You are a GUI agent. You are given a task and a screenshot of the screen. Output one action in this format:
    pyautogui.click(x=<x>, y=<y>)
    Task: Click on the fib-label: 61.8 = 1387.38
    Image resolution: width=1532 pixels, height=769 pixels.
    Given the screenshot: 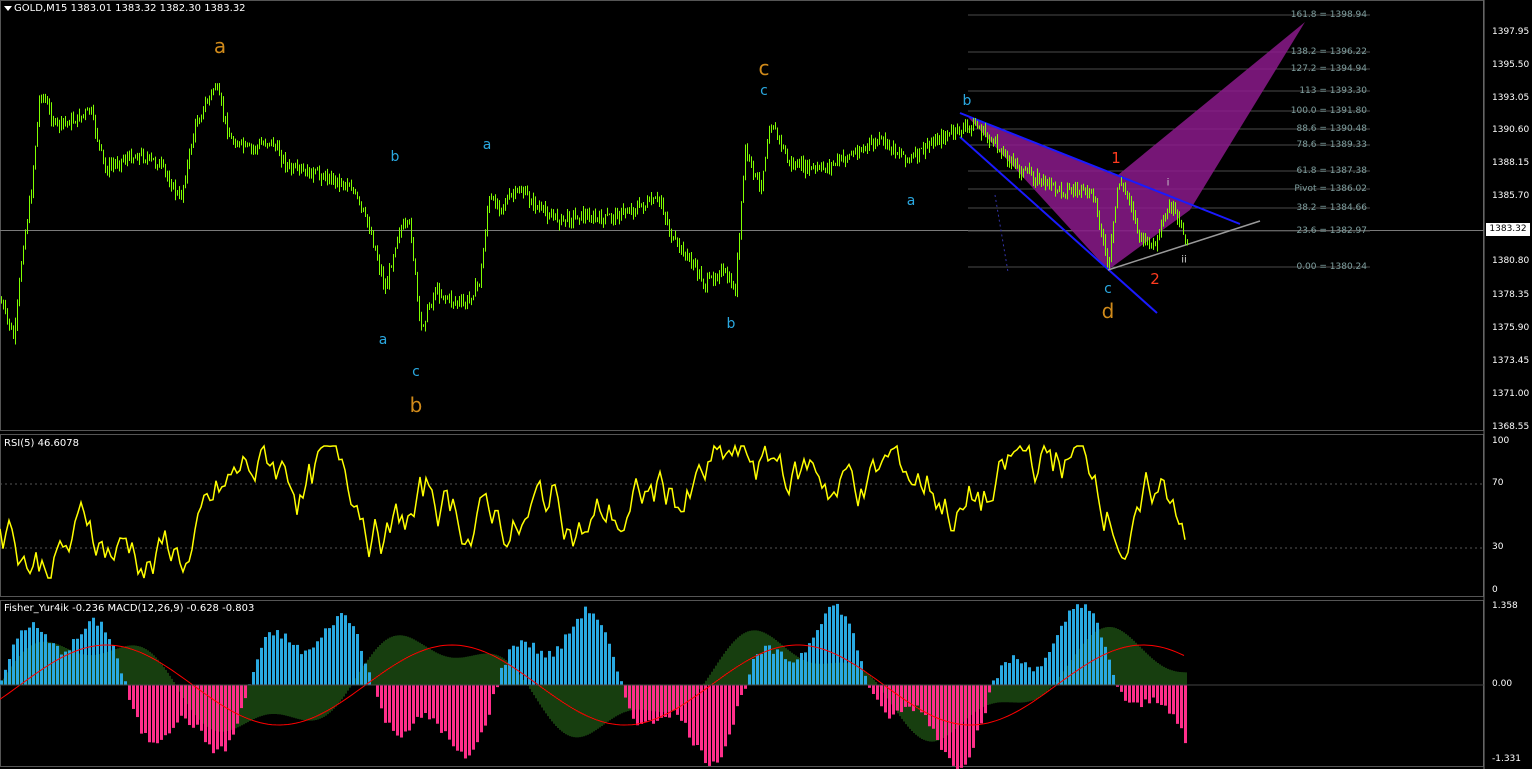 What is the action you would take?
    pyautogui.click(x=1331, y=171)
    